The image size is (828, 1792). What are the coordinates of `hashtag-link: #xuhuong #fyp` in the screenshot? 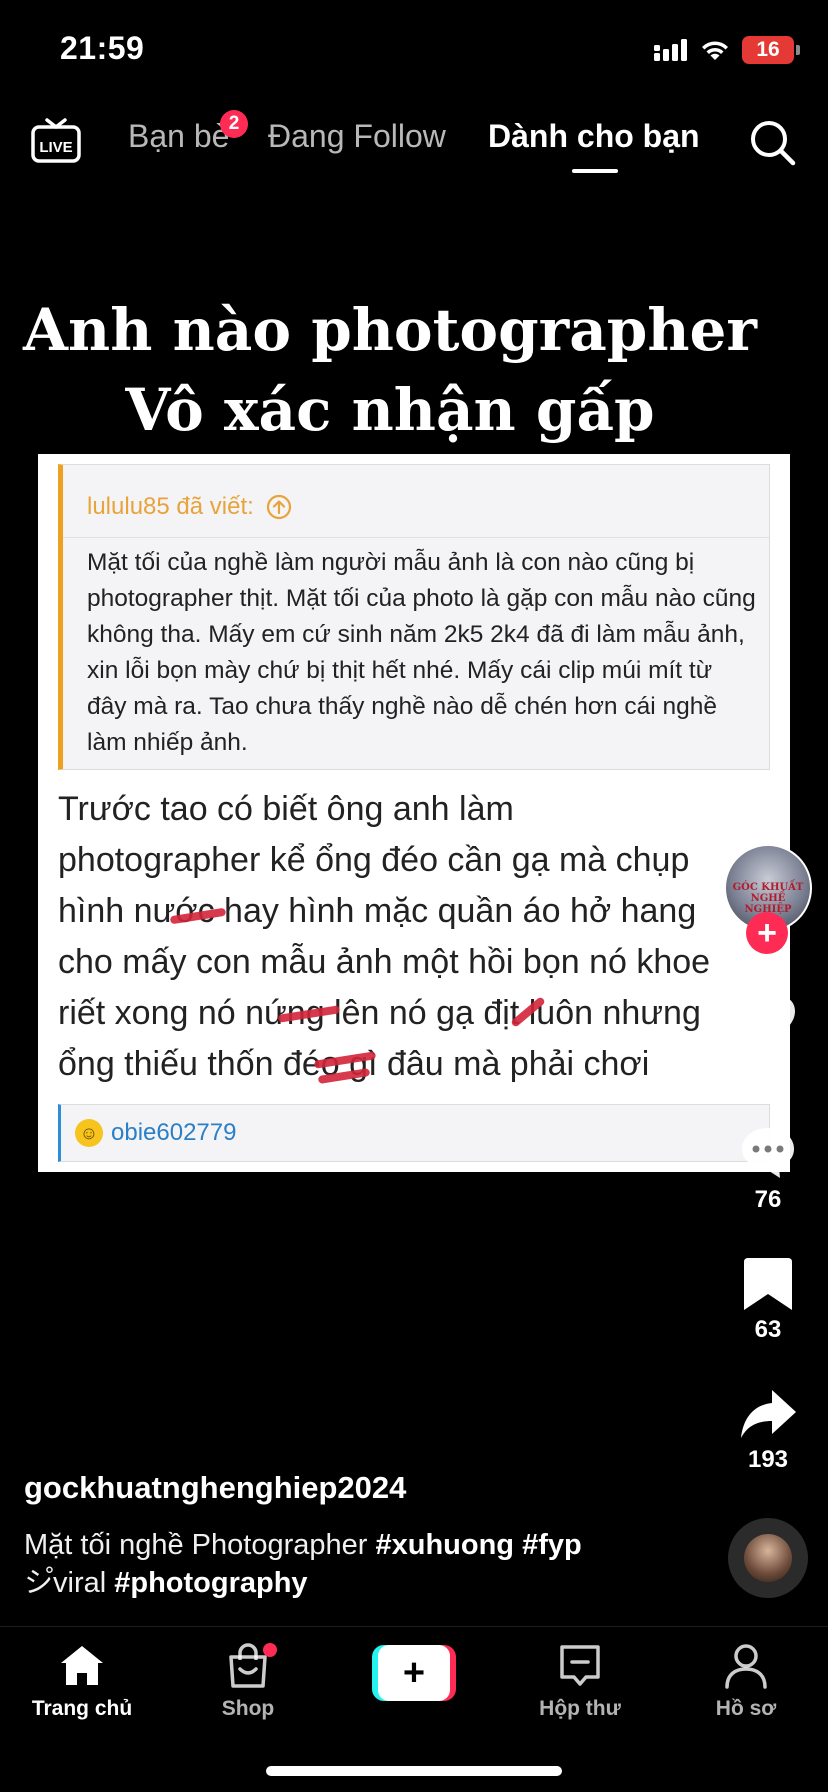 It's located at (478, 1545).